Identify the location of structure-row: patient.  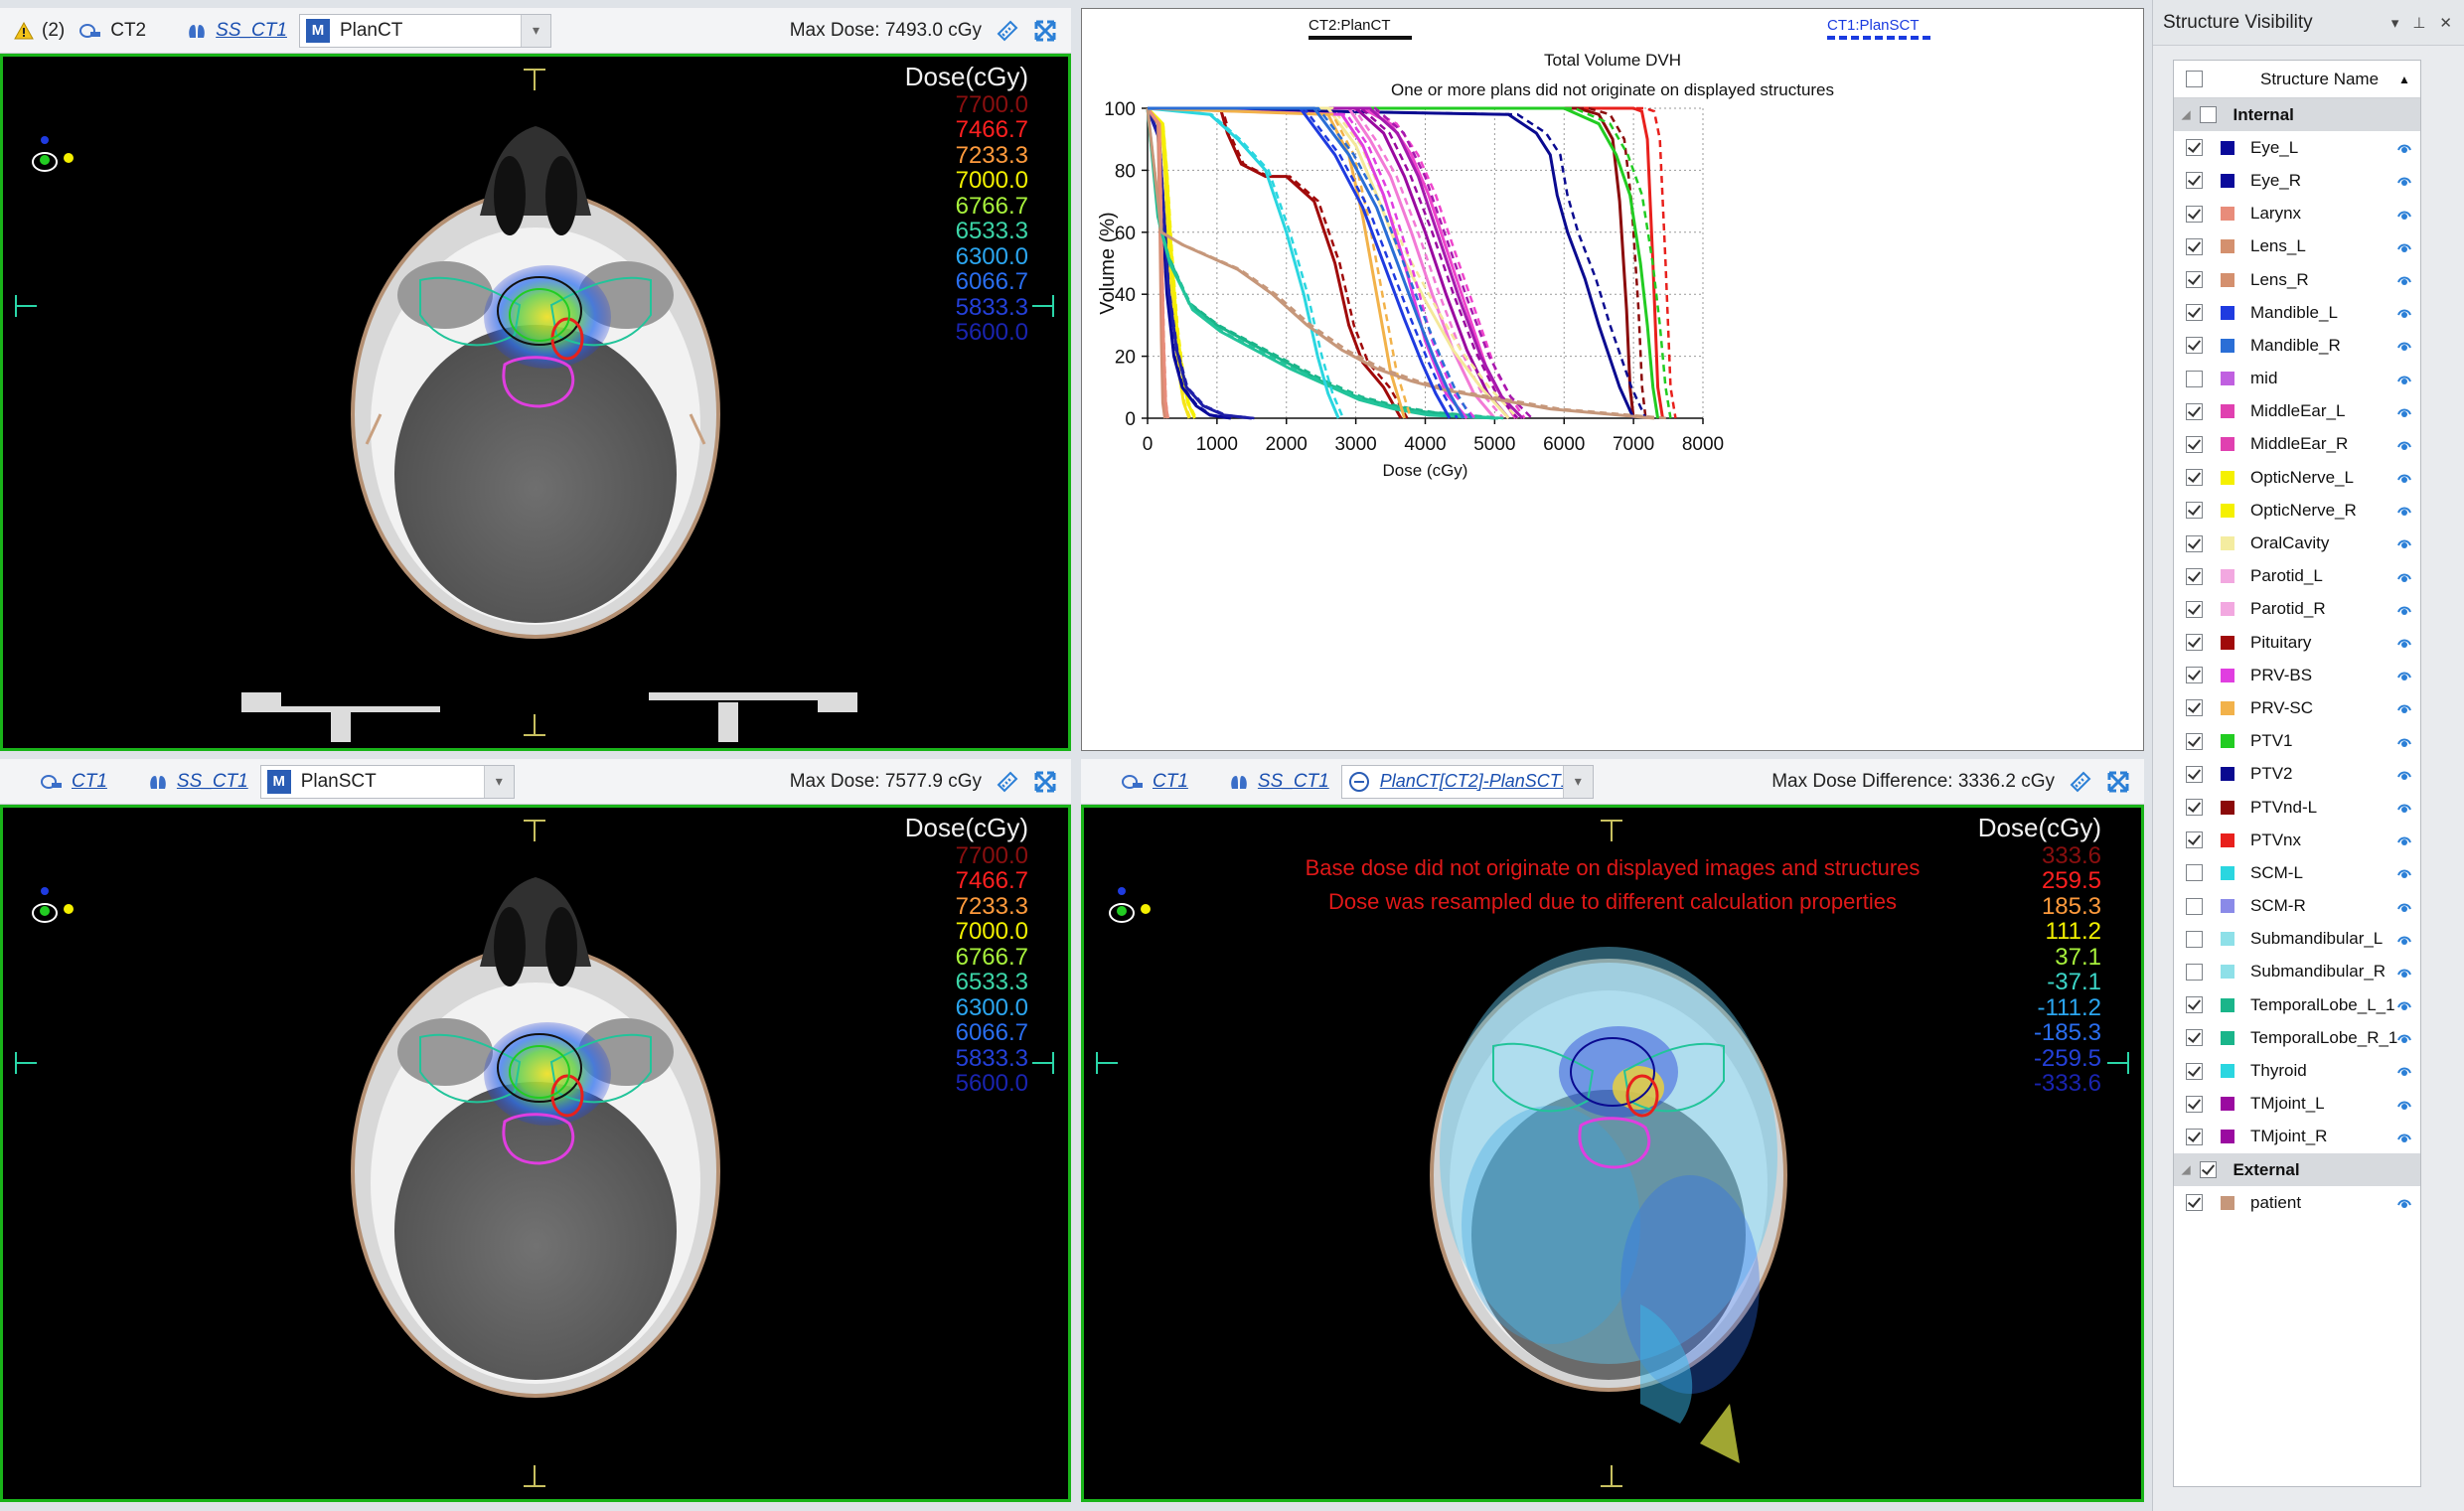
(2297, 1202).